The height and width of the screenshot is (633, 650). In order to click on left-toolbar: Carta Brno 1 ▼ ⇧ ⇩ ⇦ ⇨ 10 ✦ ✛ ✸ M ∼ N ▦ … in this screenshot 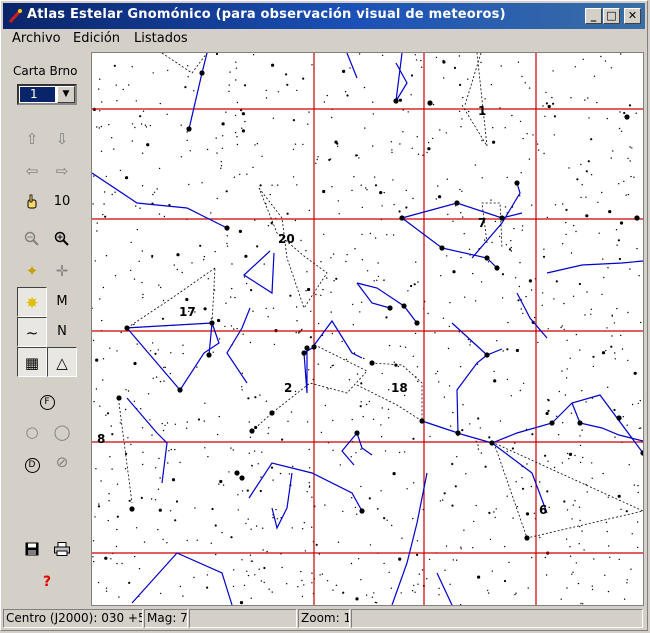, I will do `click(46, 328)`.